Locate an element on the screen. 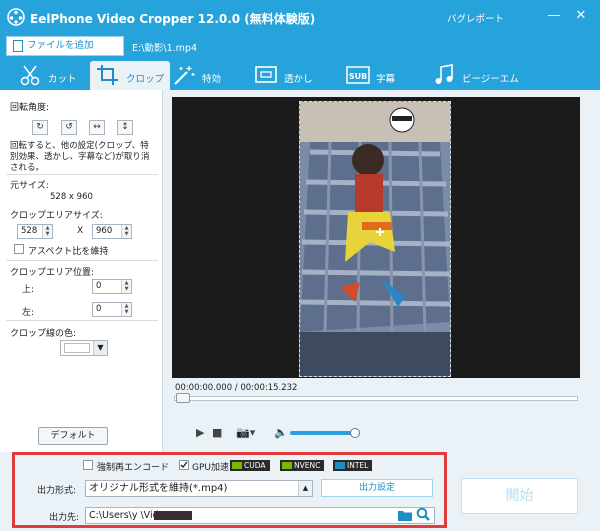 Image resolution: width=600 pixels, height=531 pixels. top-label: 上: is located at coordinates (28, 290).